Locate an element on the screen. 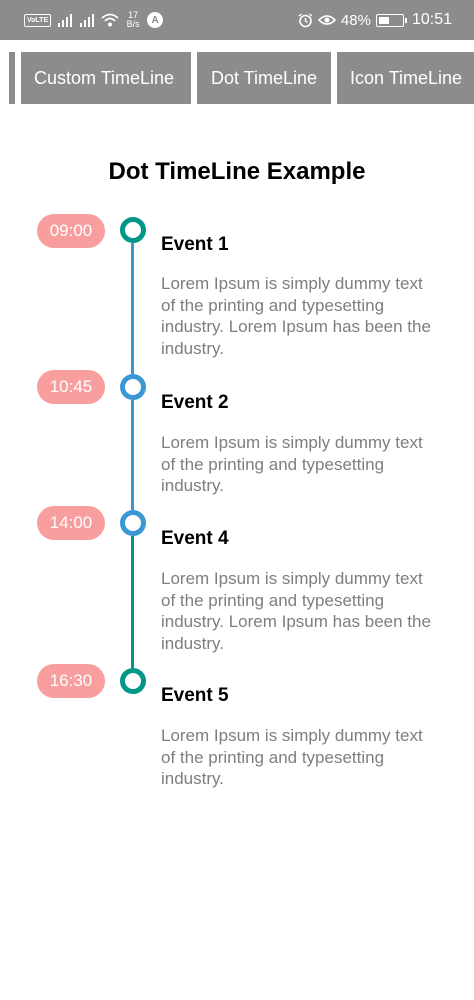 The height and width of the screenshot is (1000, 474). event-title: Event 4 is located at coordinates (195, 538).